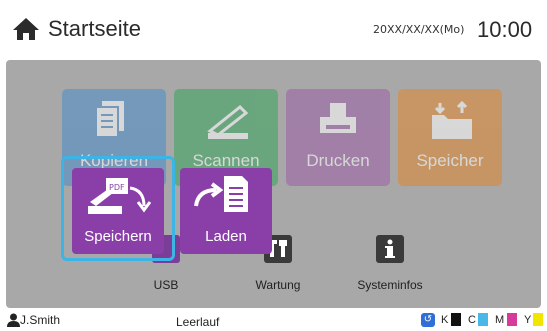 The height and width of the screenshot is (331, 547). Describe the element at coordinates (472, 320) in the screenshot. I see `ink-label-c: C` at that location.